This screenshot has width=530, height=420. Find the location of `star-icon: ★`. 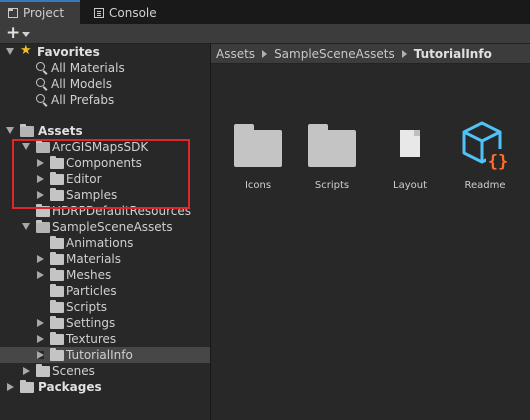

star-icon: ★ is located at coordinates (26, 50).